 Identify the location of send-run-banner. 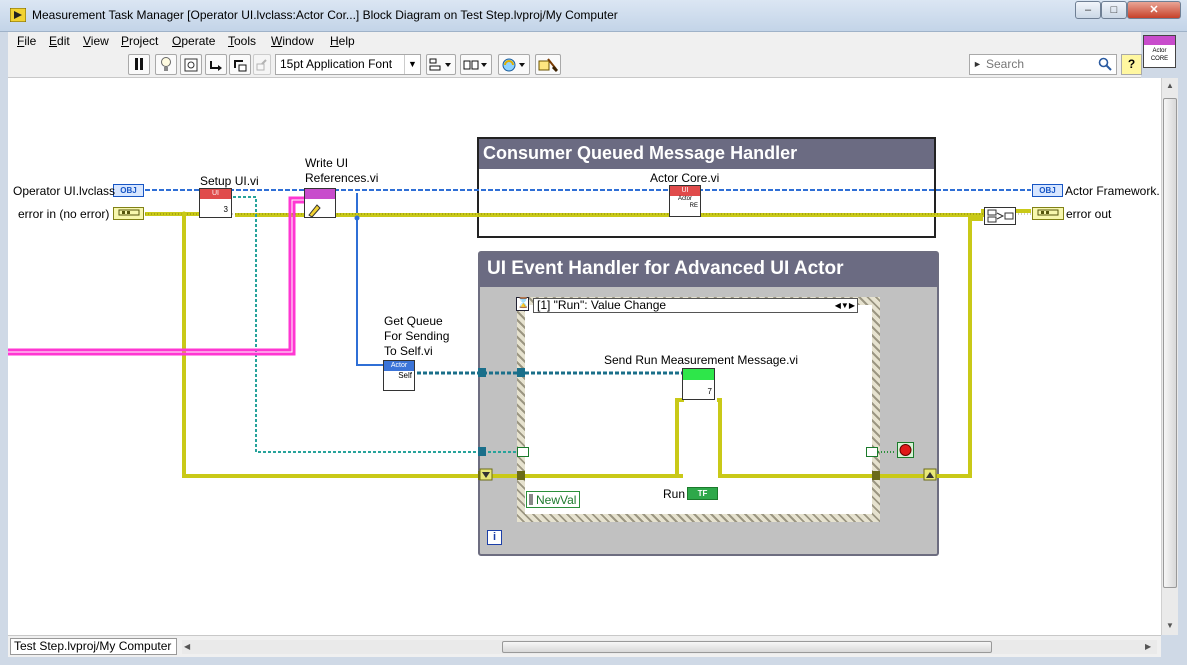
(698, 374).